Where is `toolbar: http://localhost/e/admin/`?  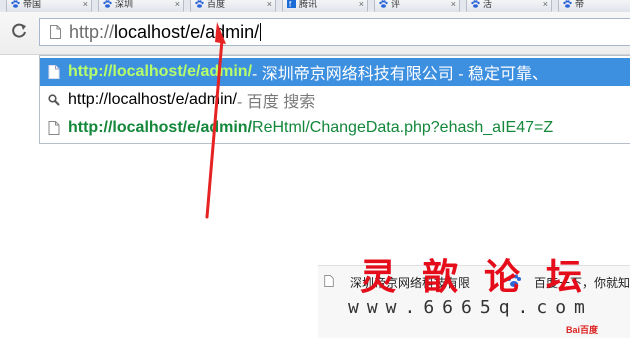
toolbar: http://localhost/e/admin/ is located at coordinates (315, 33).